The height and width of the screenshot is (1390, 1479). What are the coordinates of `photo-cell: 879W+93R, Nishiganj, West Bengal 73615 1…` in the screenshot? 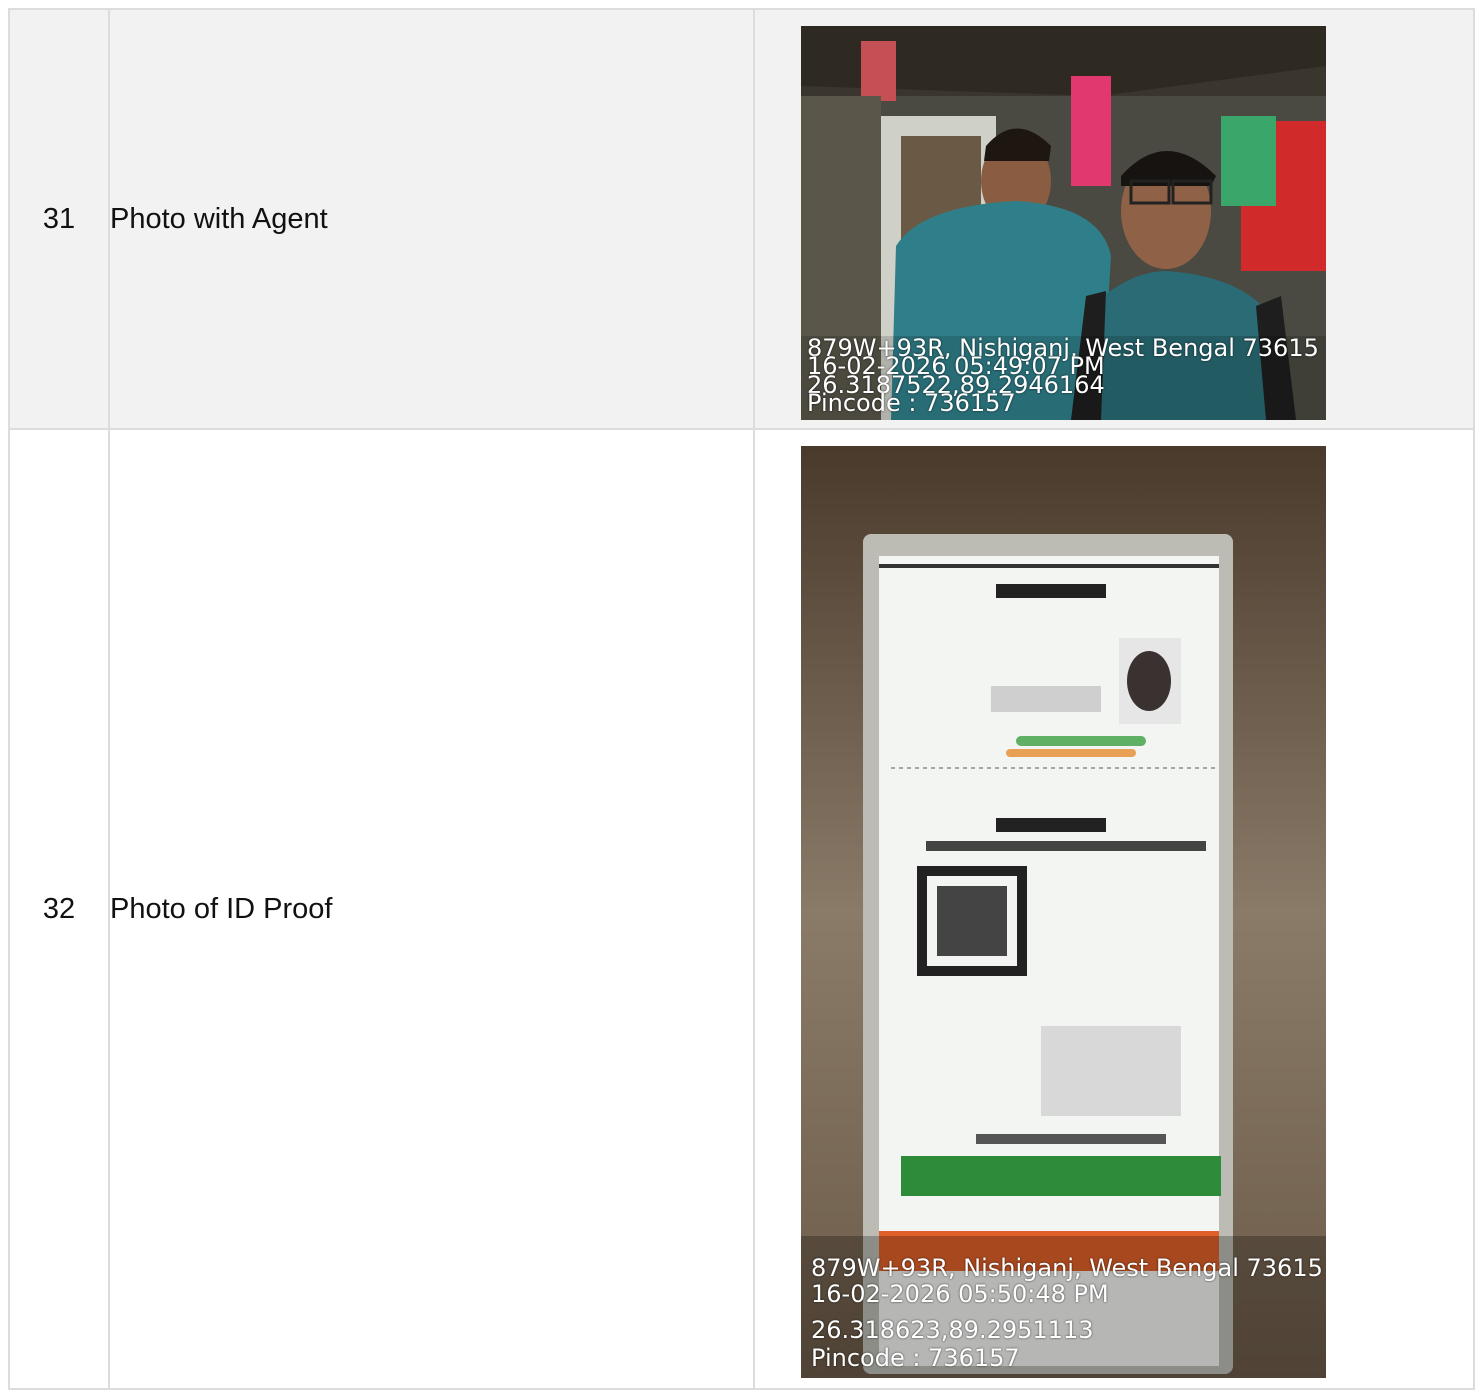 It's located at (1114, 219).